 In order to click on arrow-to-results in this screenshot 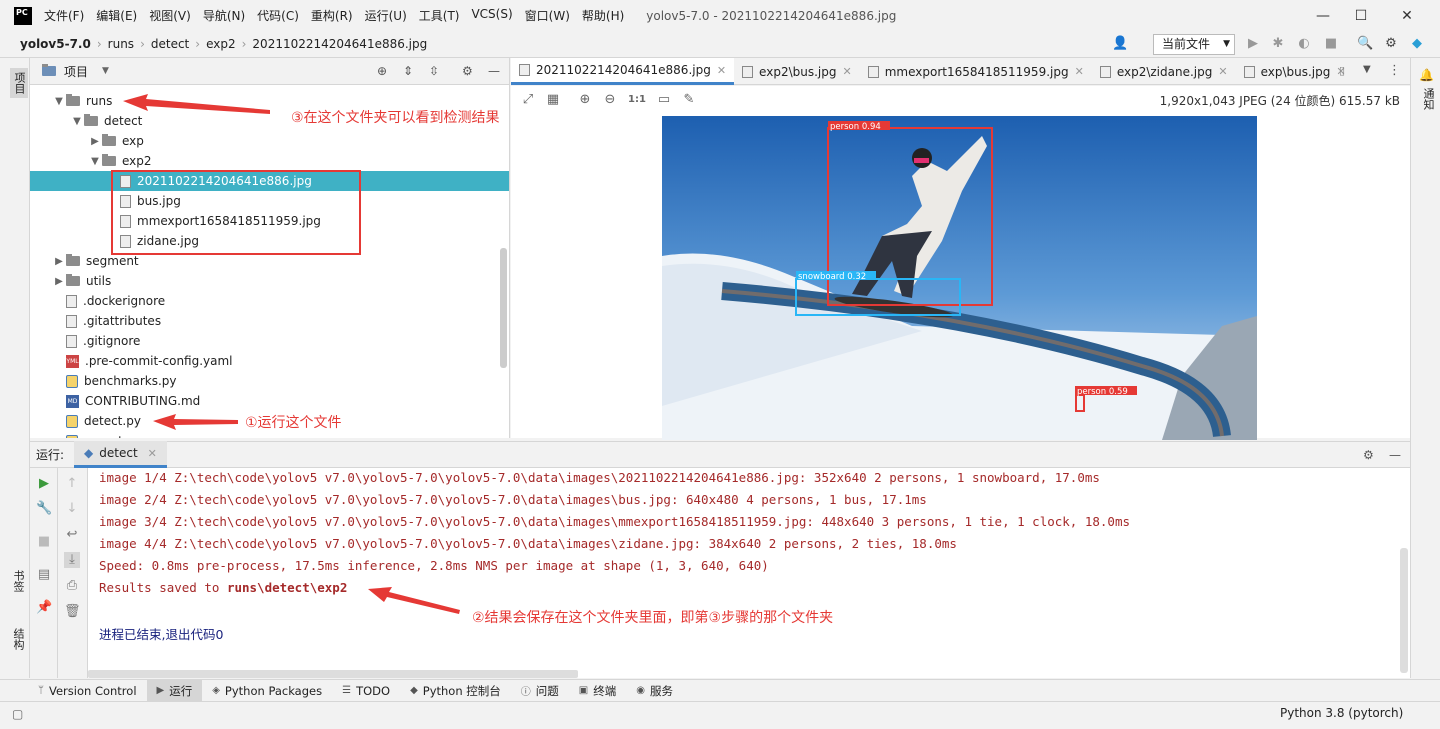, I will do `click(414, 600)`.